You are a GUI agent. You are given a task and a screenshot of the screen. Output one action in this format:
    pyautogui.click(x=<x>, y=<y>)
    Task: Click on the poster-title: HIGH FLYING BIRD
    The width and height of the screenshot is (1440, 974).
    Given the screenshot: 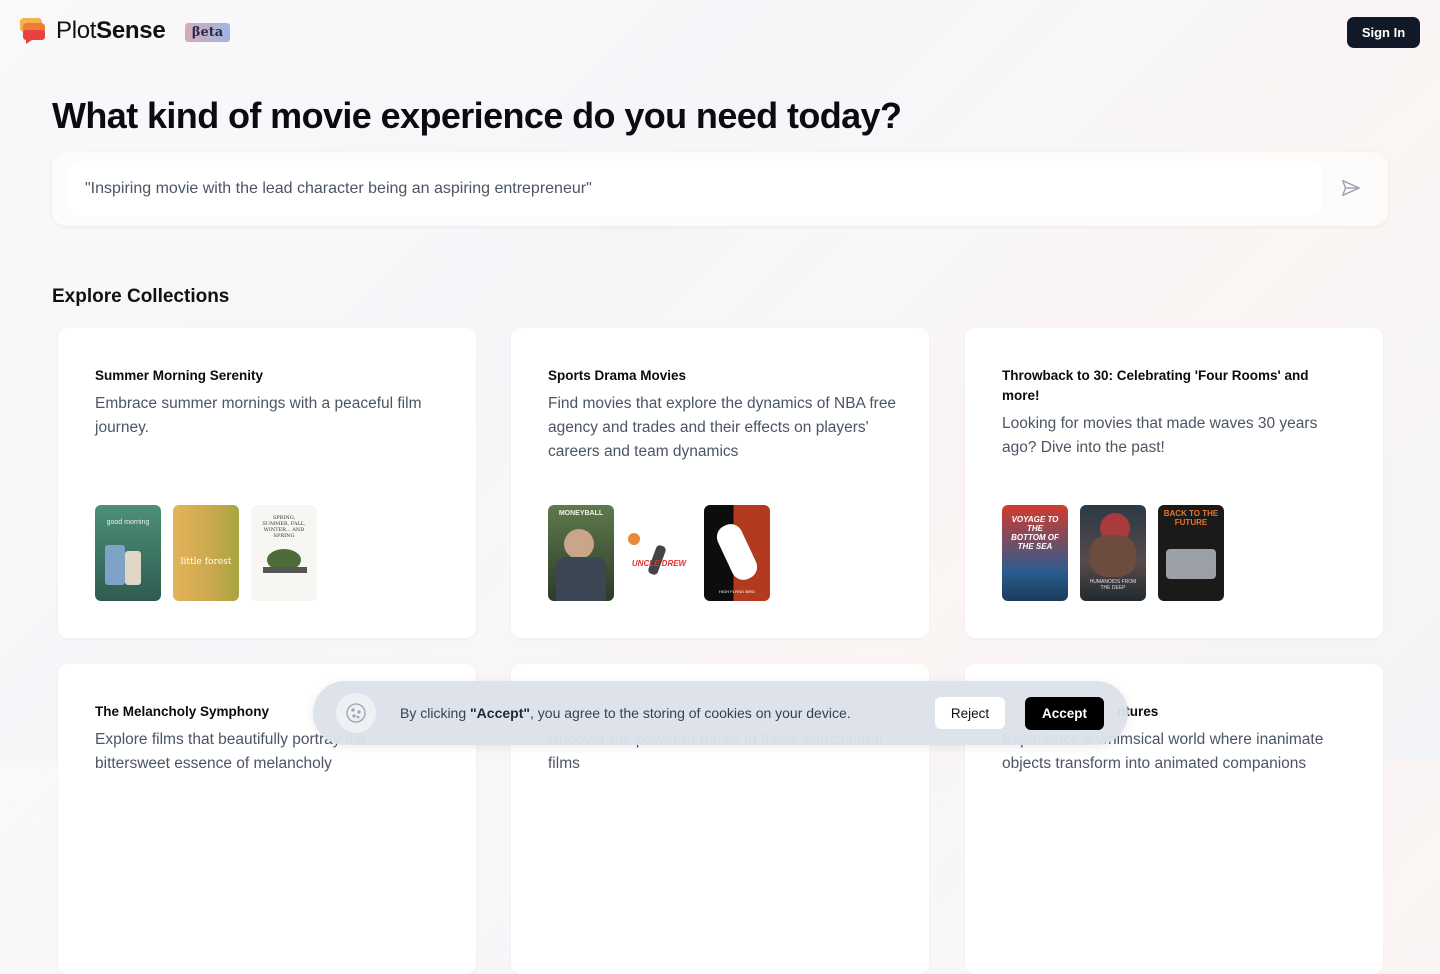 What is the action you would take?
    pyautogui.click(x=737, y=591)
    